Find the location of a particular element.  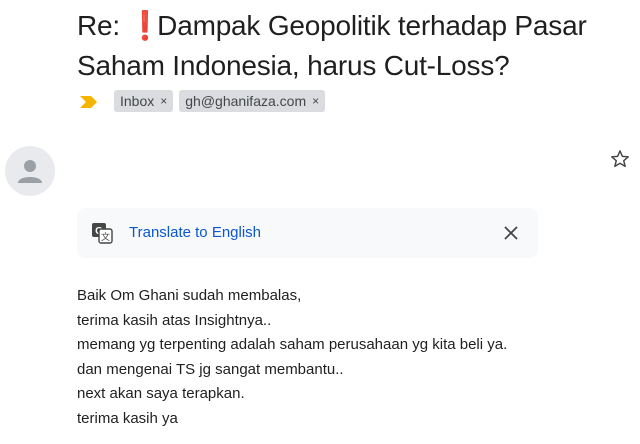

star-outline-icon is located at coordinates (620, 159).